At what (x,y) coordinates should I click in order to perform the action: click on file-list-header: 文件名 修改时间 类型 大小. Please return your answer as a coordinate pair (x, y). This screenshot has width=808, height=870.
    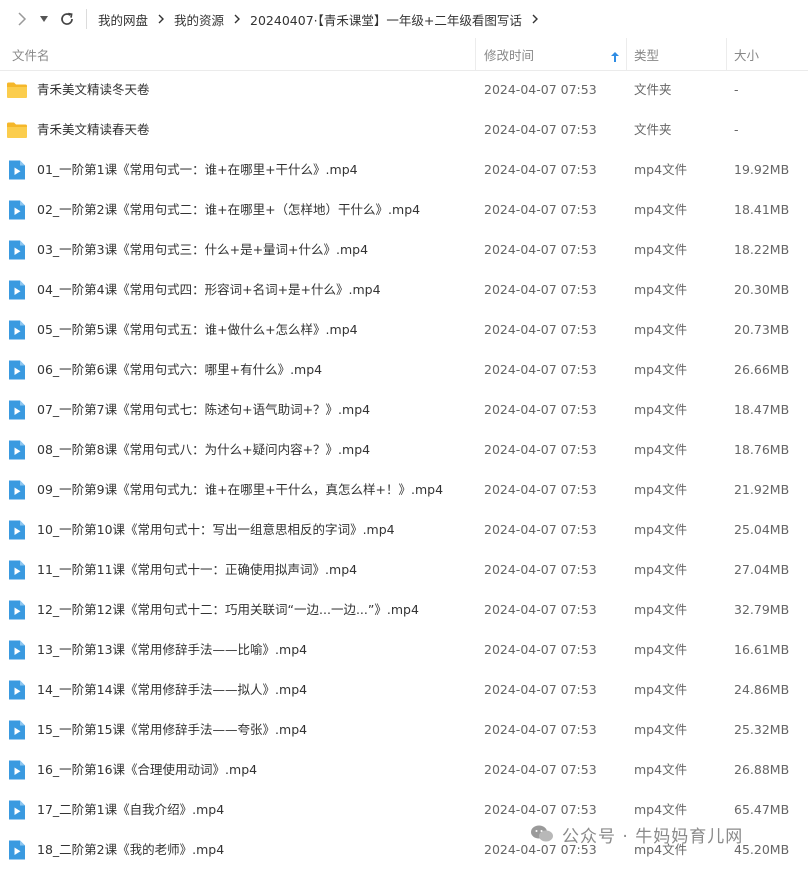
    Looking at the image, I should click on (404, 54).